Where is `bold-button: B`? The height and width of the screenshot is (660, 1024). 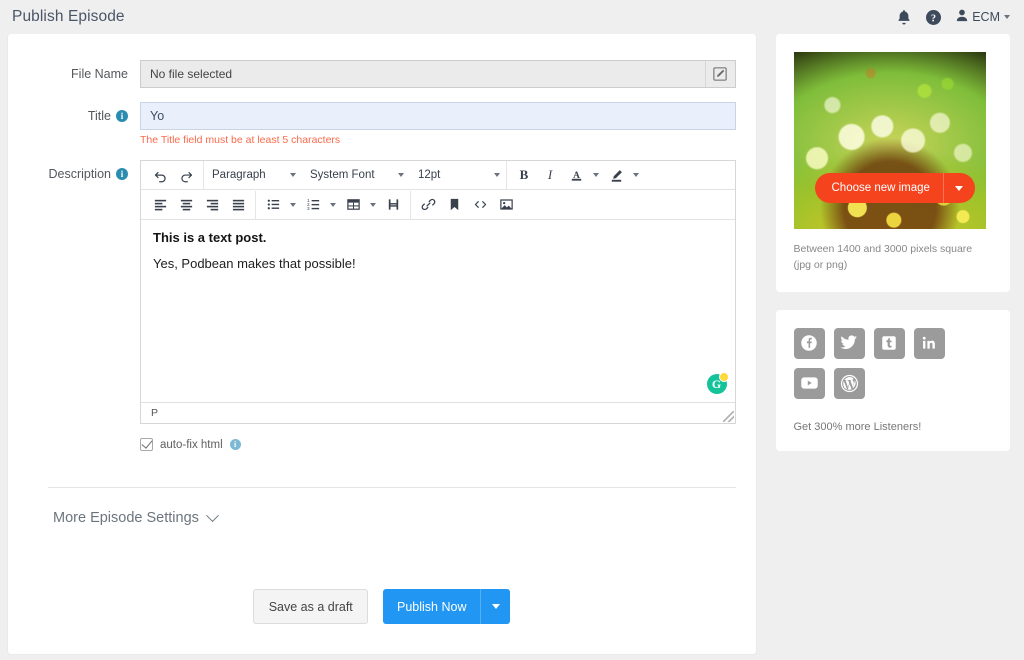
bold-button: B is located at coordinates (524, 175).